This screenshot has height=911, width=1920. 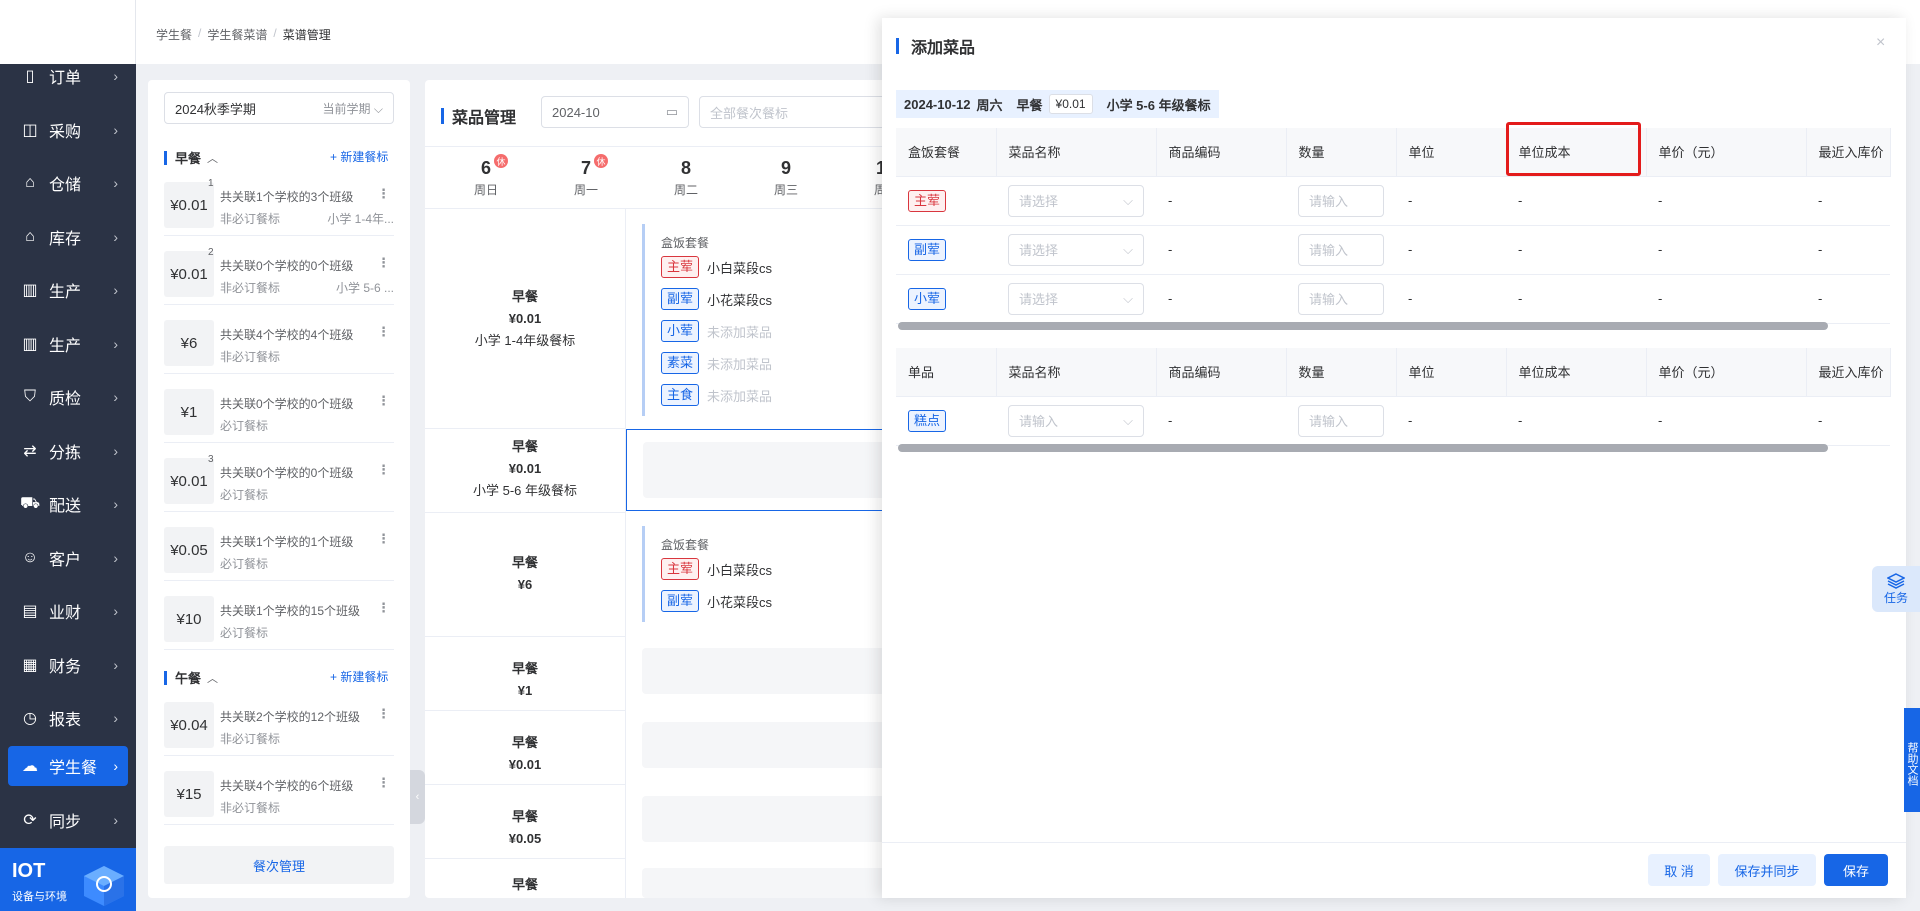 What do you see at coordinates (586, 176) in the screenshot?
I see `day-header: 7 周一 休` at bounding box center [586, 176].